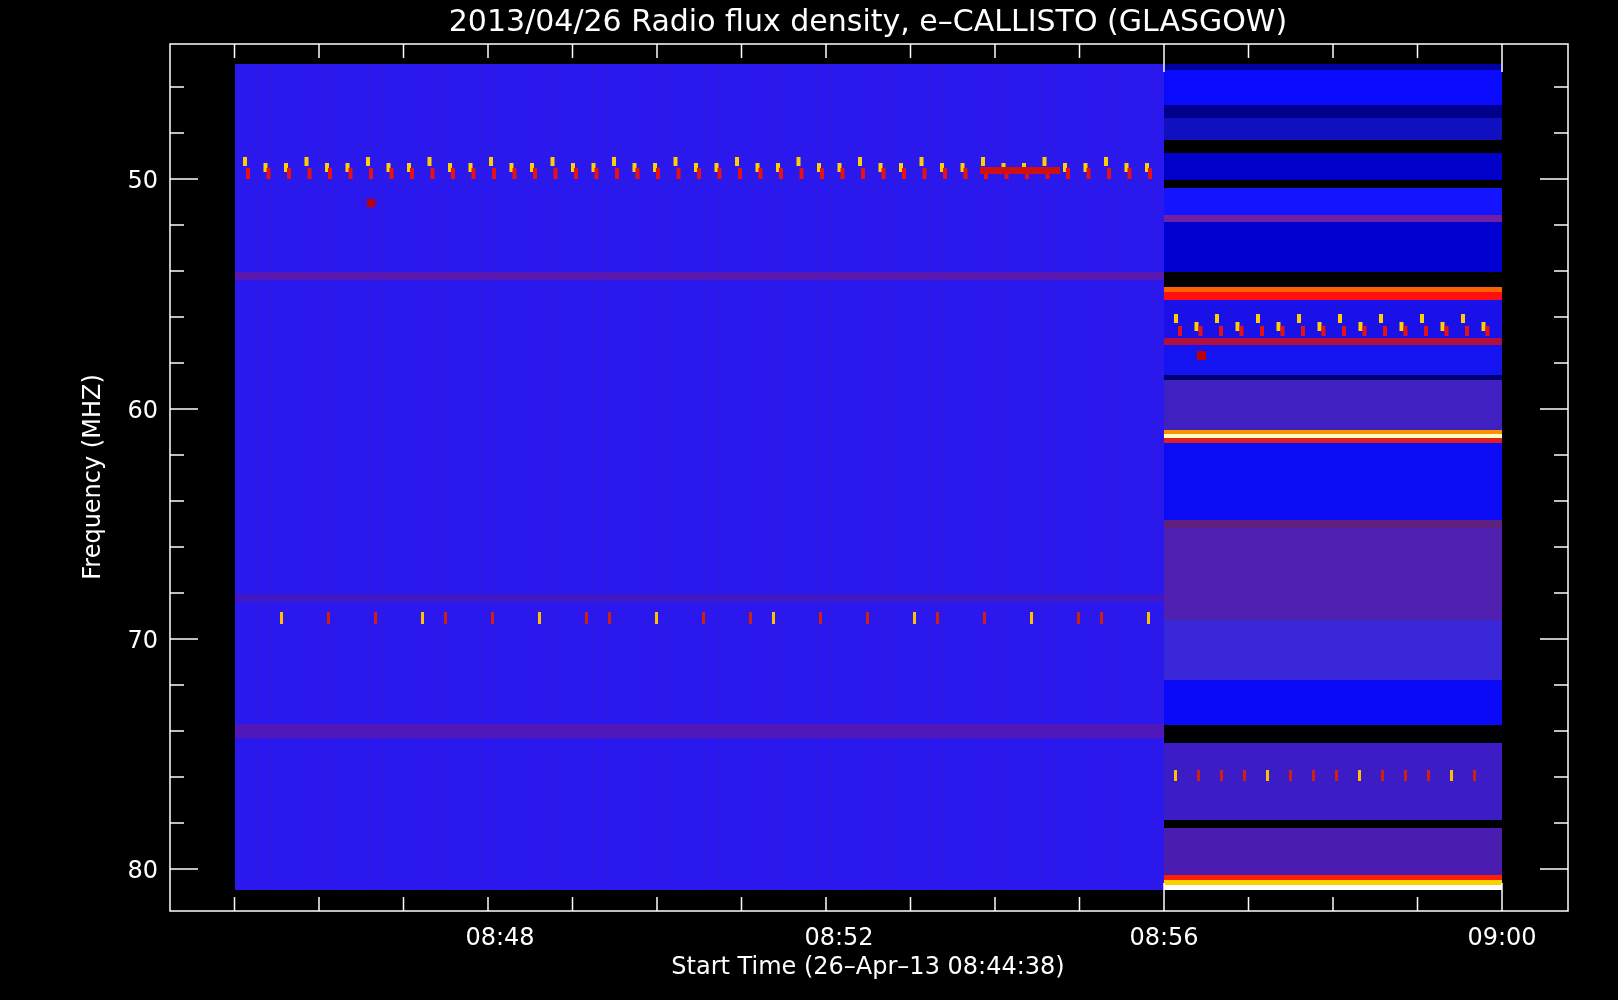 Image resolution: width=1618 pixels, height=1000 pixels. I want to click on y-tick-label: 70, so click(142, 640).